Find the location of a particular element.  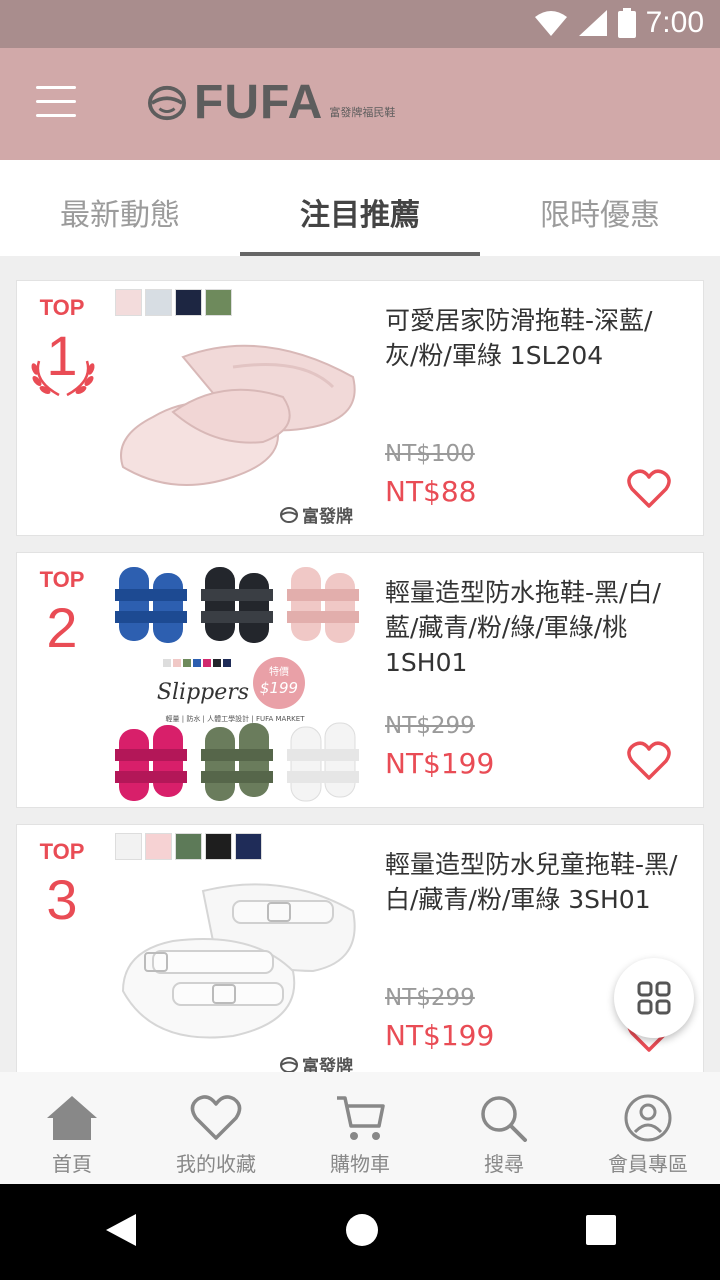

tab-limited-offer: 限時優惠 is located at coordinates (600, 208).